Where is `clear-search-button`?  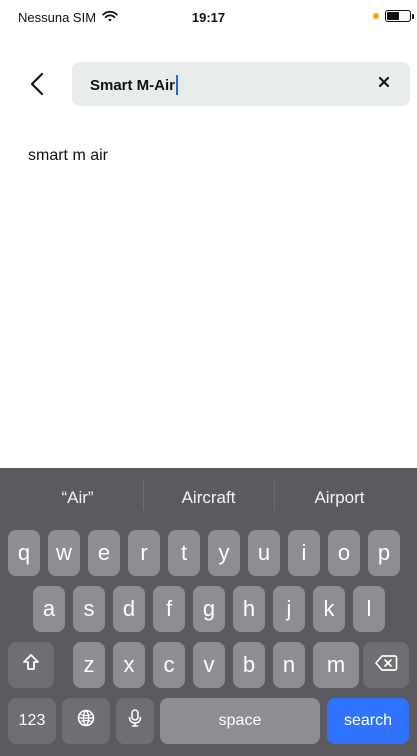 clear-search-button is located at coordinates (384, 84).